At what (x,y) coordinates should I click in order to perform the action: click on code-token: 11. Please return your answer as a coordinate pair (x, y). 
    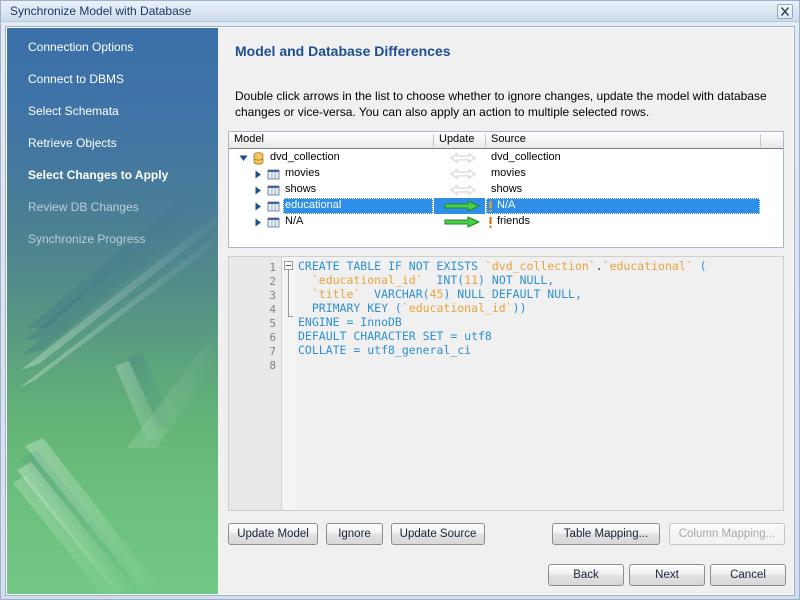
    Looking at the image, I should click on (471, 280).